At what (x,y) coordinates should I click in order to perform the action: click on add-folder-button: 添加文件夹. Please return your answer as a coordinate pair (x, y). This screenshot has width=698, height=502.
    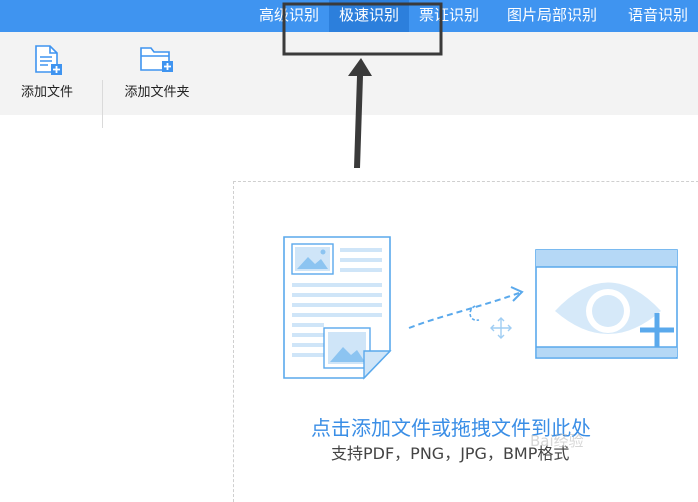
    Looking at the image, I should click on (157, 73).